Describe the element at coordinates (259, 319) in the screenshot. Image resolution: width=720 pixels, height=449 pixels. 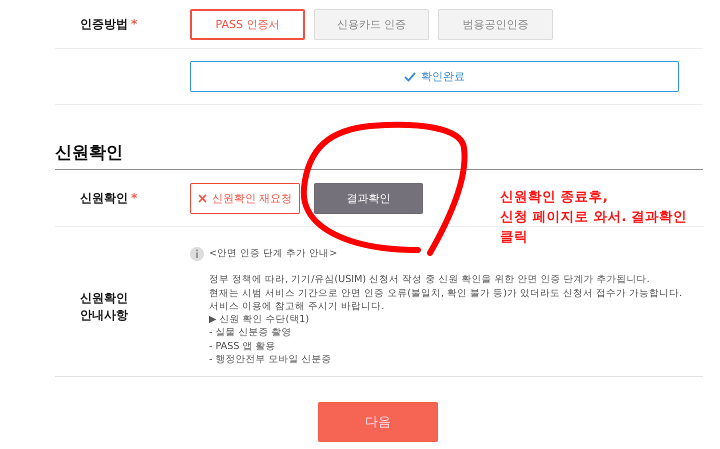
I see `notice-text: ▶ 신원 확인 수단(택1)` at that location.